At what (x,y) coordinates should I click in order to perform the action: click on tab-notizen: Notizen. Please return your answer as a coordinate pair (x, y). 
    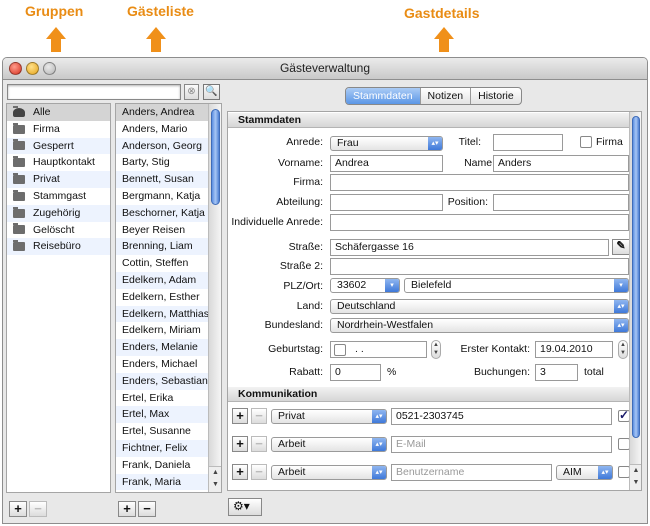
    Looking at the image, I should click on (446, 96).